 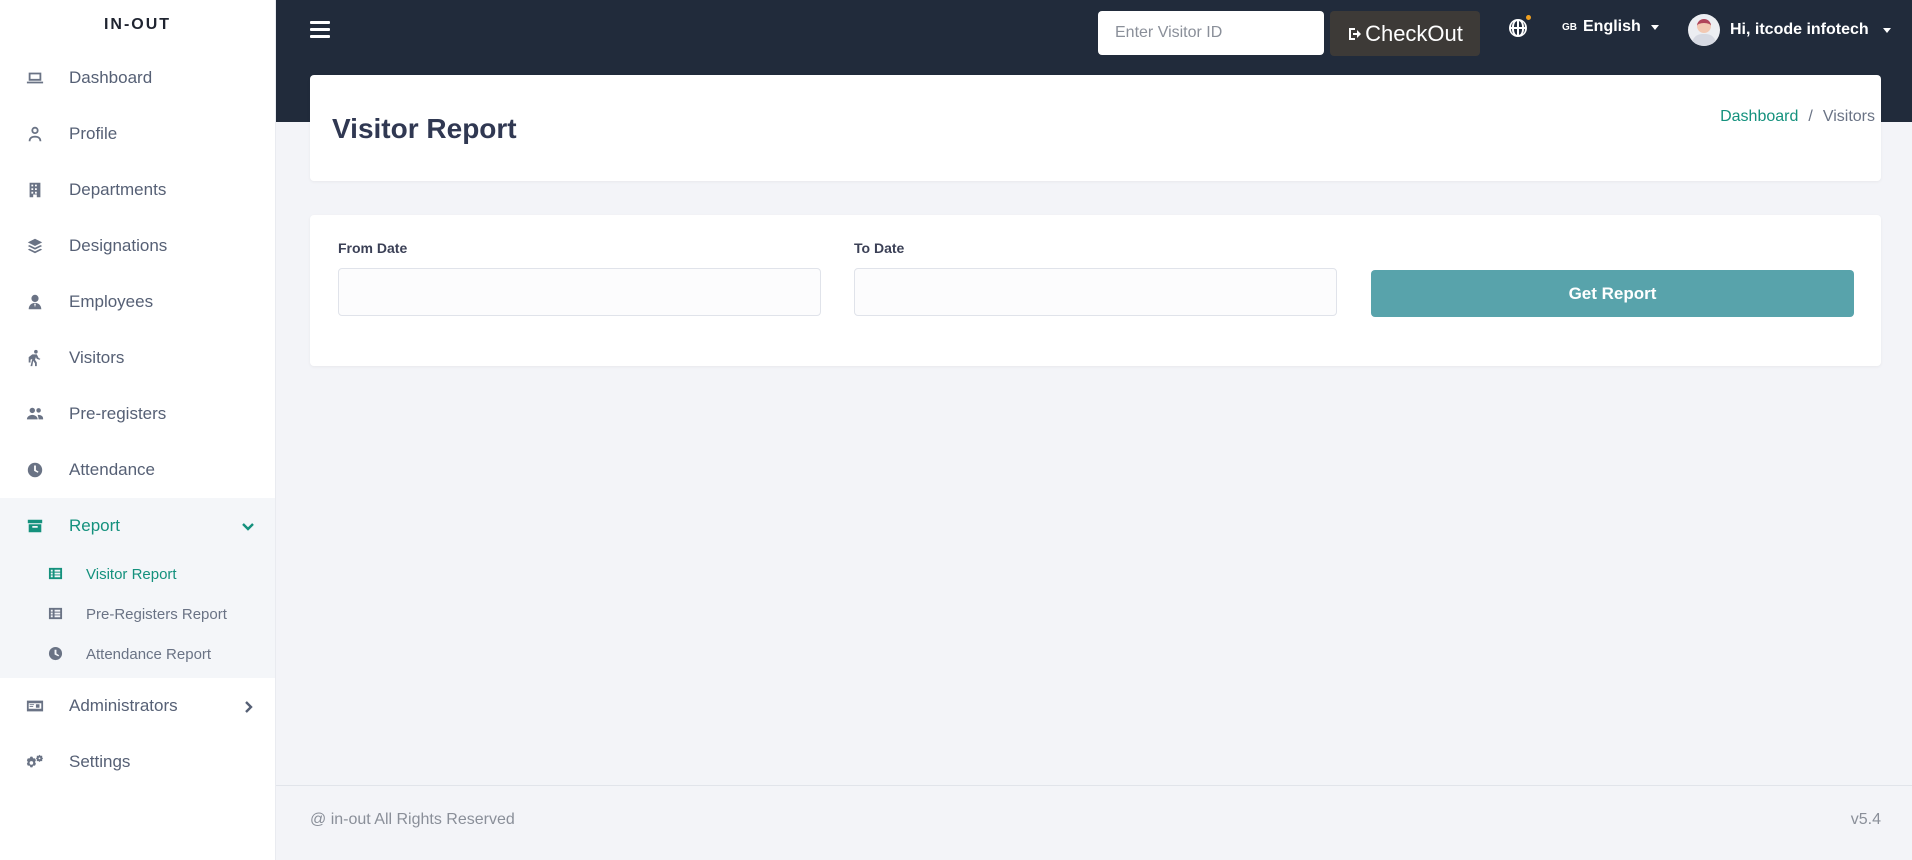 I want to click on sidebar-item-visitors: Visitors, so click(x=137, y=358).